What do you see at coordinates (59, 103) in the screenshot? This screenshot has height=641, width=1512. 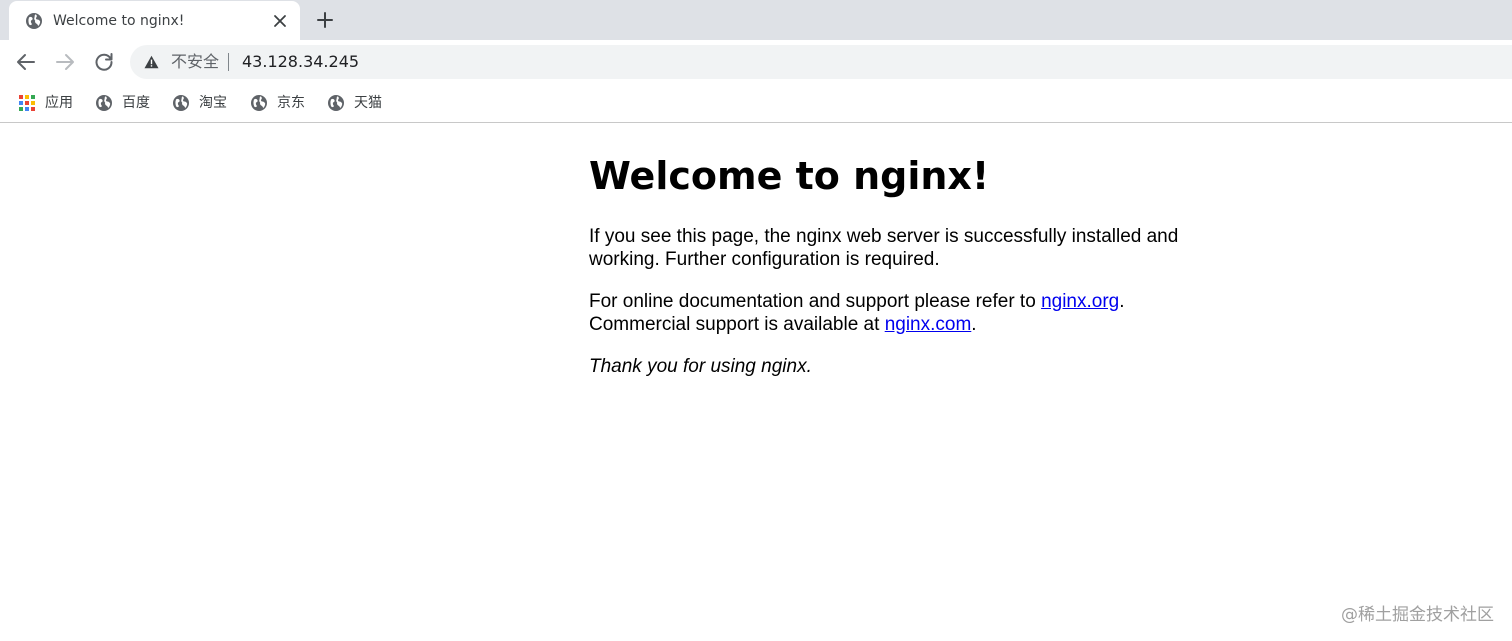 I see `bookmark-label: 应用` at bounding box center [59, 103].